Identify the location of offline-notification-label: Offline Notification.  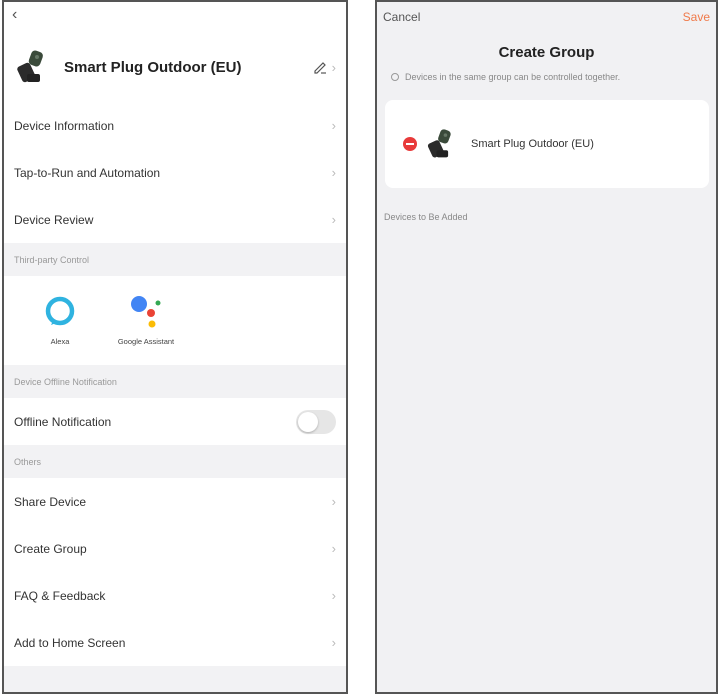
(63, 421).